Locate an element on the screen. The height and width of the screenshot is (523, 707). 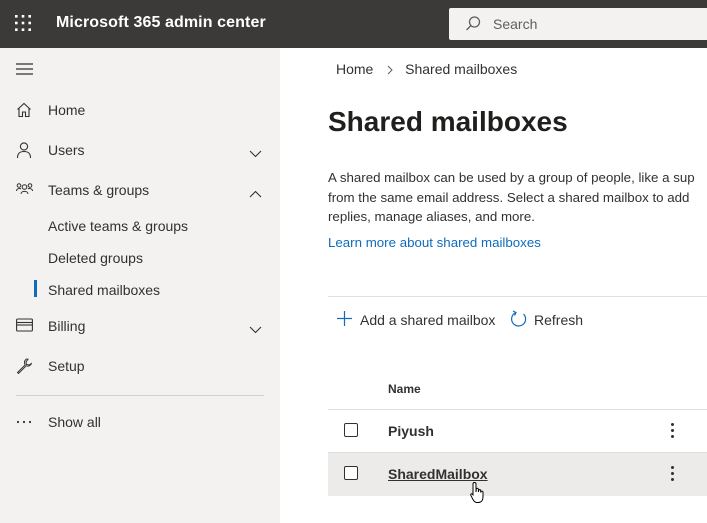
person-icon is located at coordinates (24, 150).